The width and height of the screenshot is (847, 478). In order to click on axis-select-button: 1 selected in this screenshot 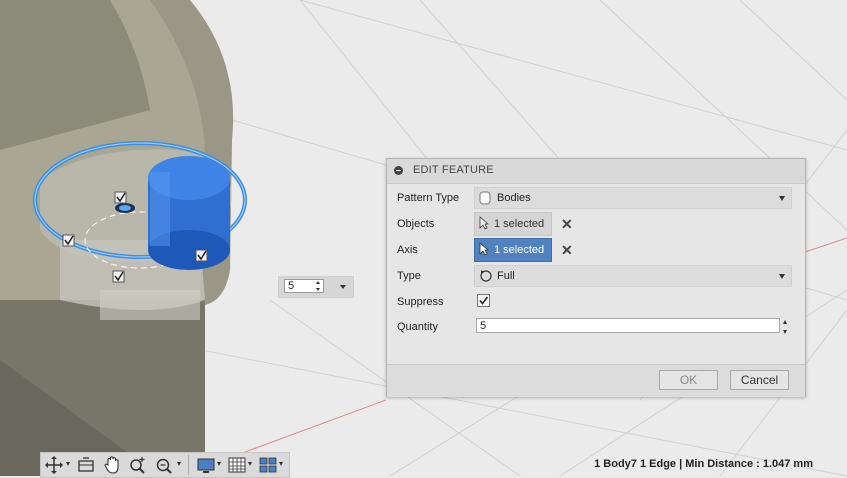, I will do `click(513, 250)`.